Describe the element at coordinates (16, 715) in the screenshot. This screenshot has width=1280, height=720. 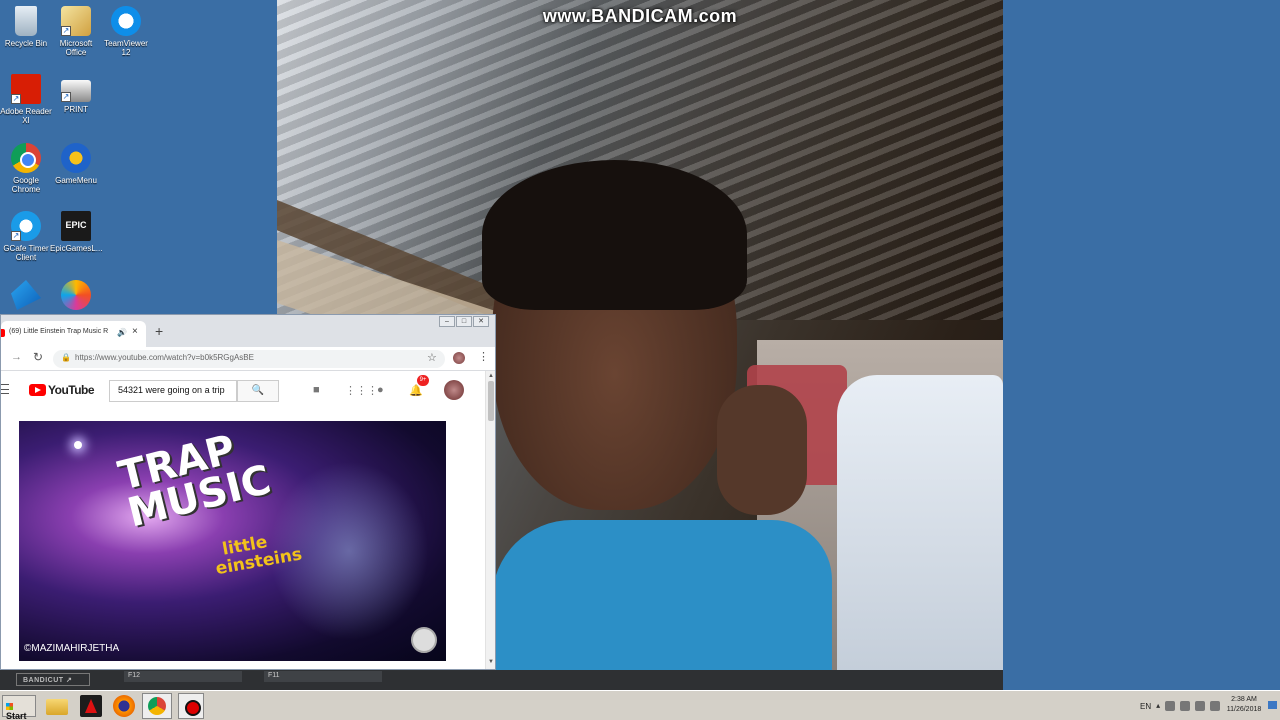
I see `start-label: Start` at that location.